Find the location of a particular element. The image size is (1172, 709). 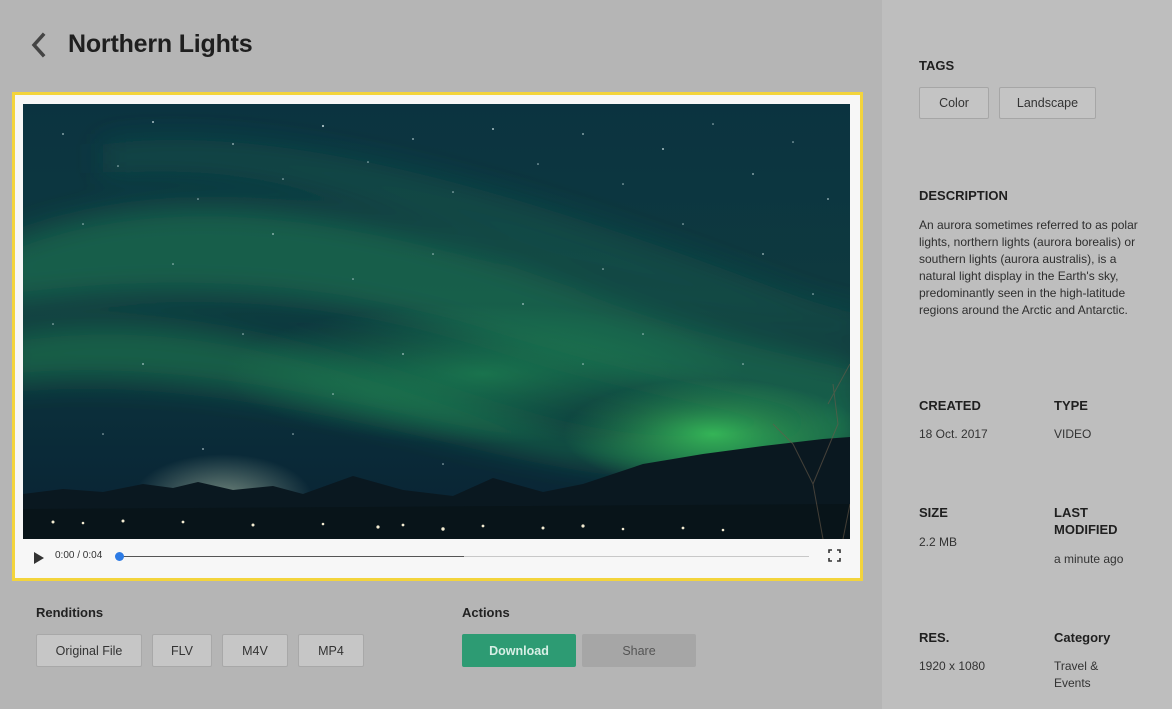

renditions-label: Renditions is located at coordinates (70, 612).